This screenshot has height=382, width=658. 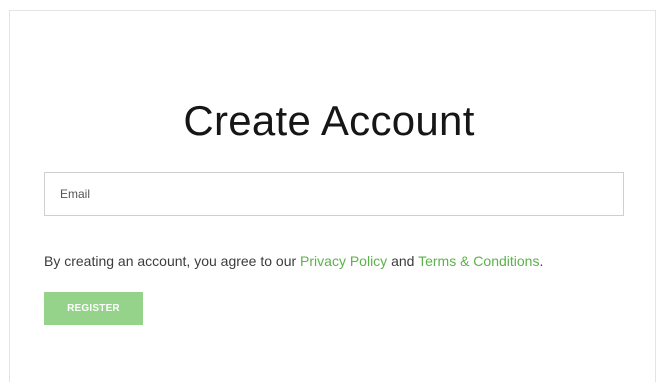 What do you see at coordinates (403, 261) in the screenshot?
I see `agreement-connector: and` at bounding box center [403, 261].